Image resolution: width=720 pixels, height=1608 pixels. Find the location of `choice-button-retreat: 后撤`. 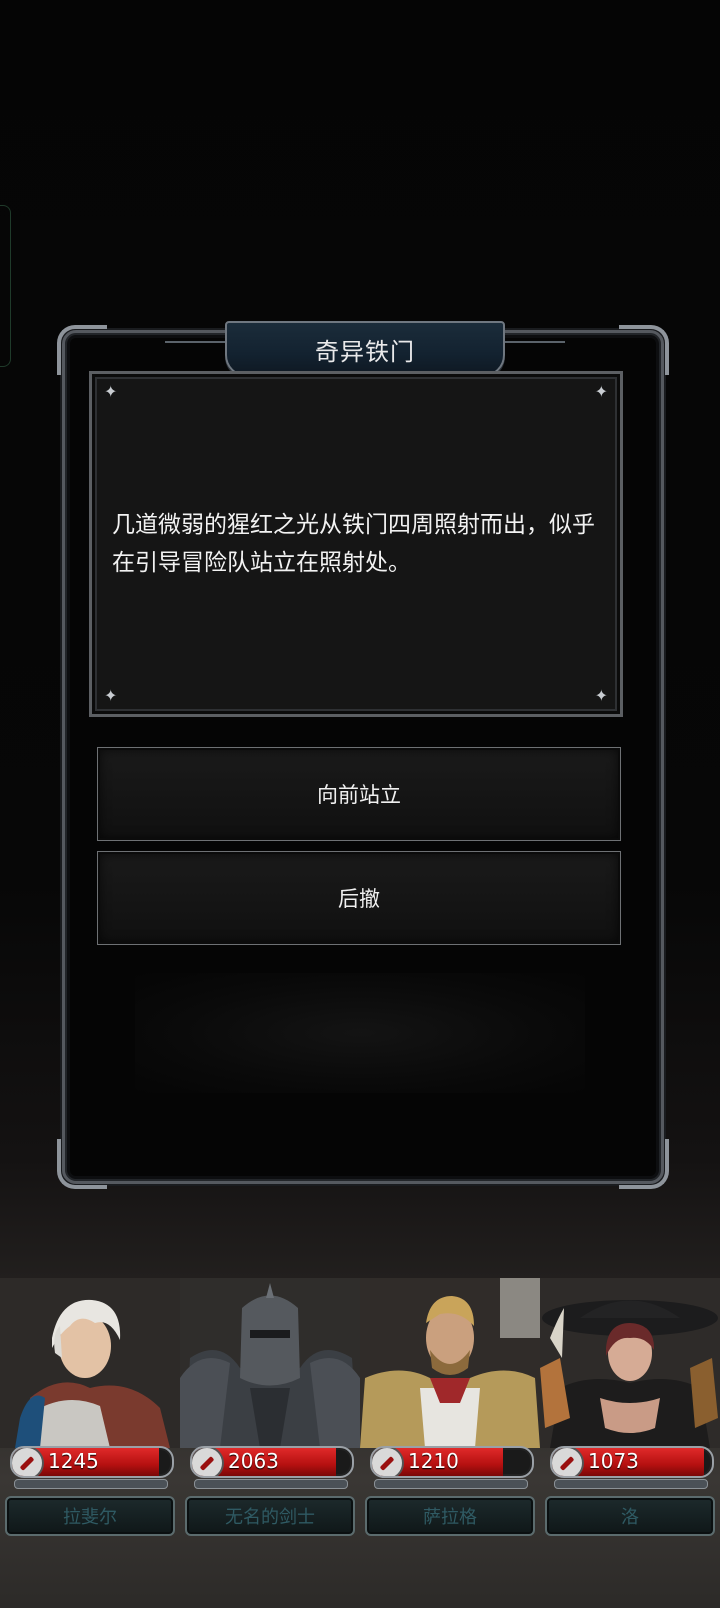

choice-button-retreat: 后撤 is located at coordinates (359, 898).